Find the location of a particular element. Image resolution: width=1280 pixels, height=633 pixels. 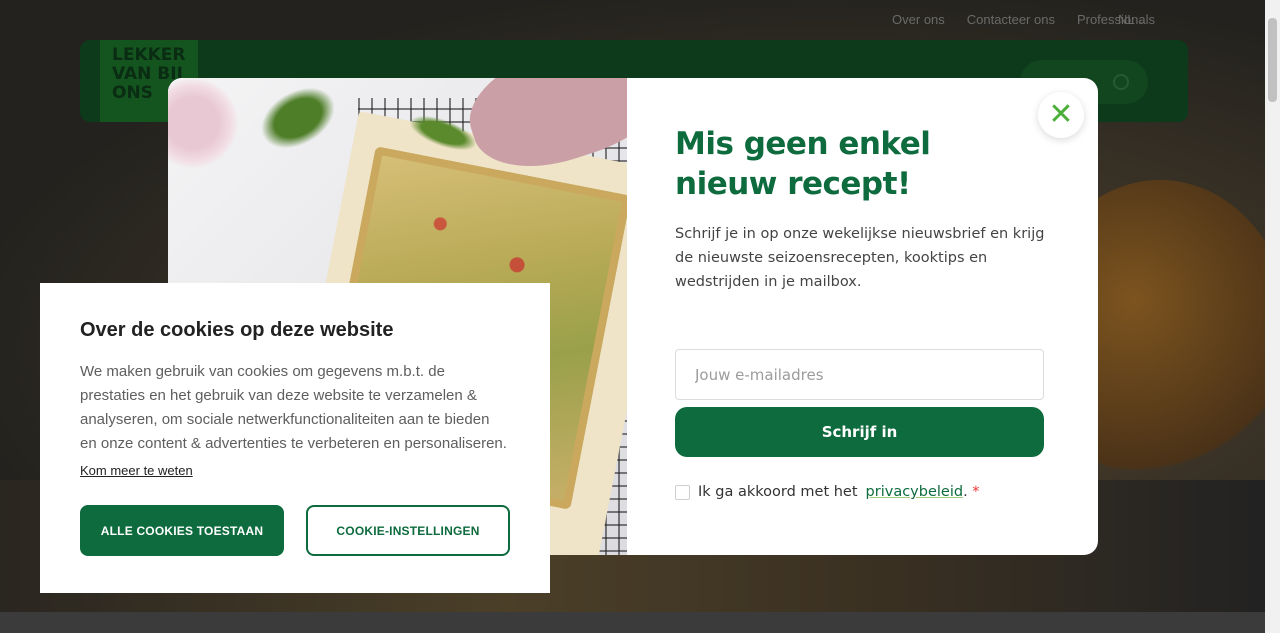

email-field is located at coordinates (859, 374).